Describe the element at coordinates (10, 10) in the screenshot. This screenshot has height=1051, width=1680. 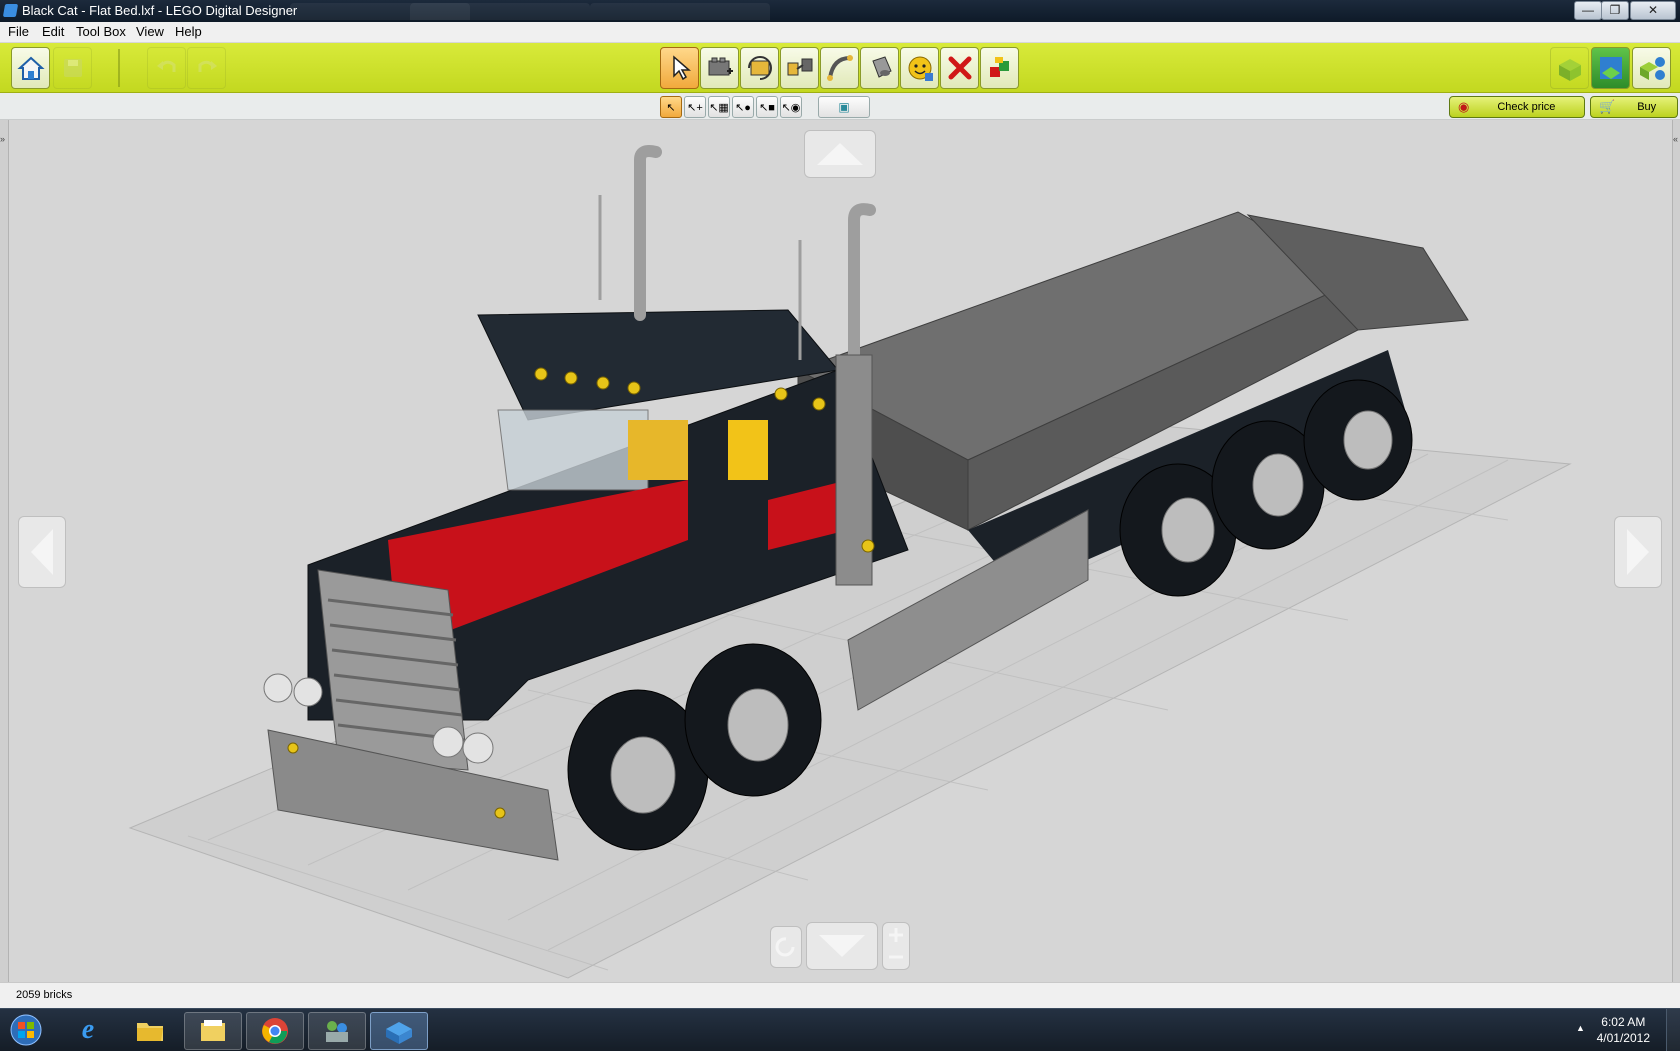
I see `lego-app-icon` at that location.